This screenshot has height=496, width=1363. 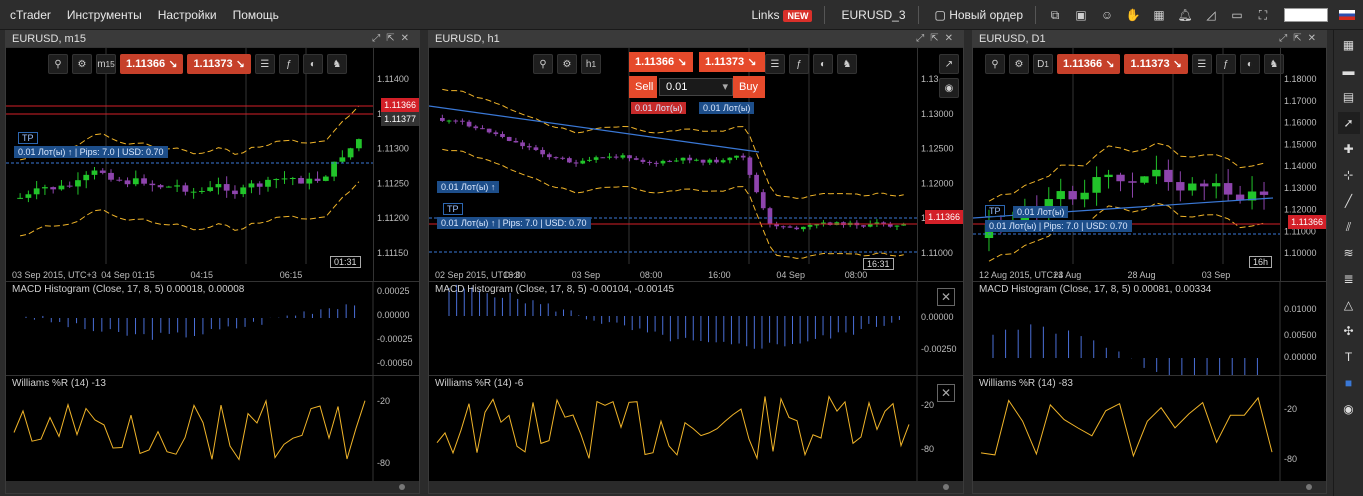 I want to click on timeframe-button: h1, so click(x=591, y=64).